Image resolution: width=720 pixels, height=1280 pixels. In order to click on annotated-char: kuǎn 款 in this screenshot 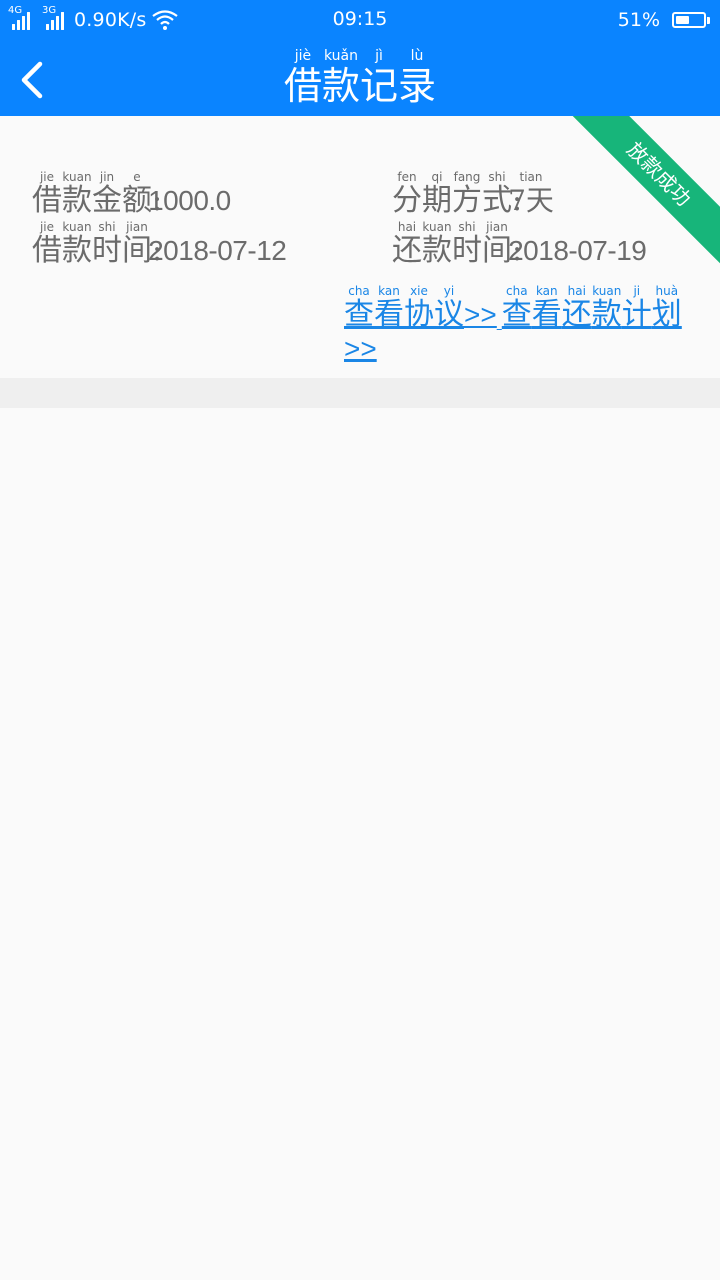, I will do `click(341, 78)`.